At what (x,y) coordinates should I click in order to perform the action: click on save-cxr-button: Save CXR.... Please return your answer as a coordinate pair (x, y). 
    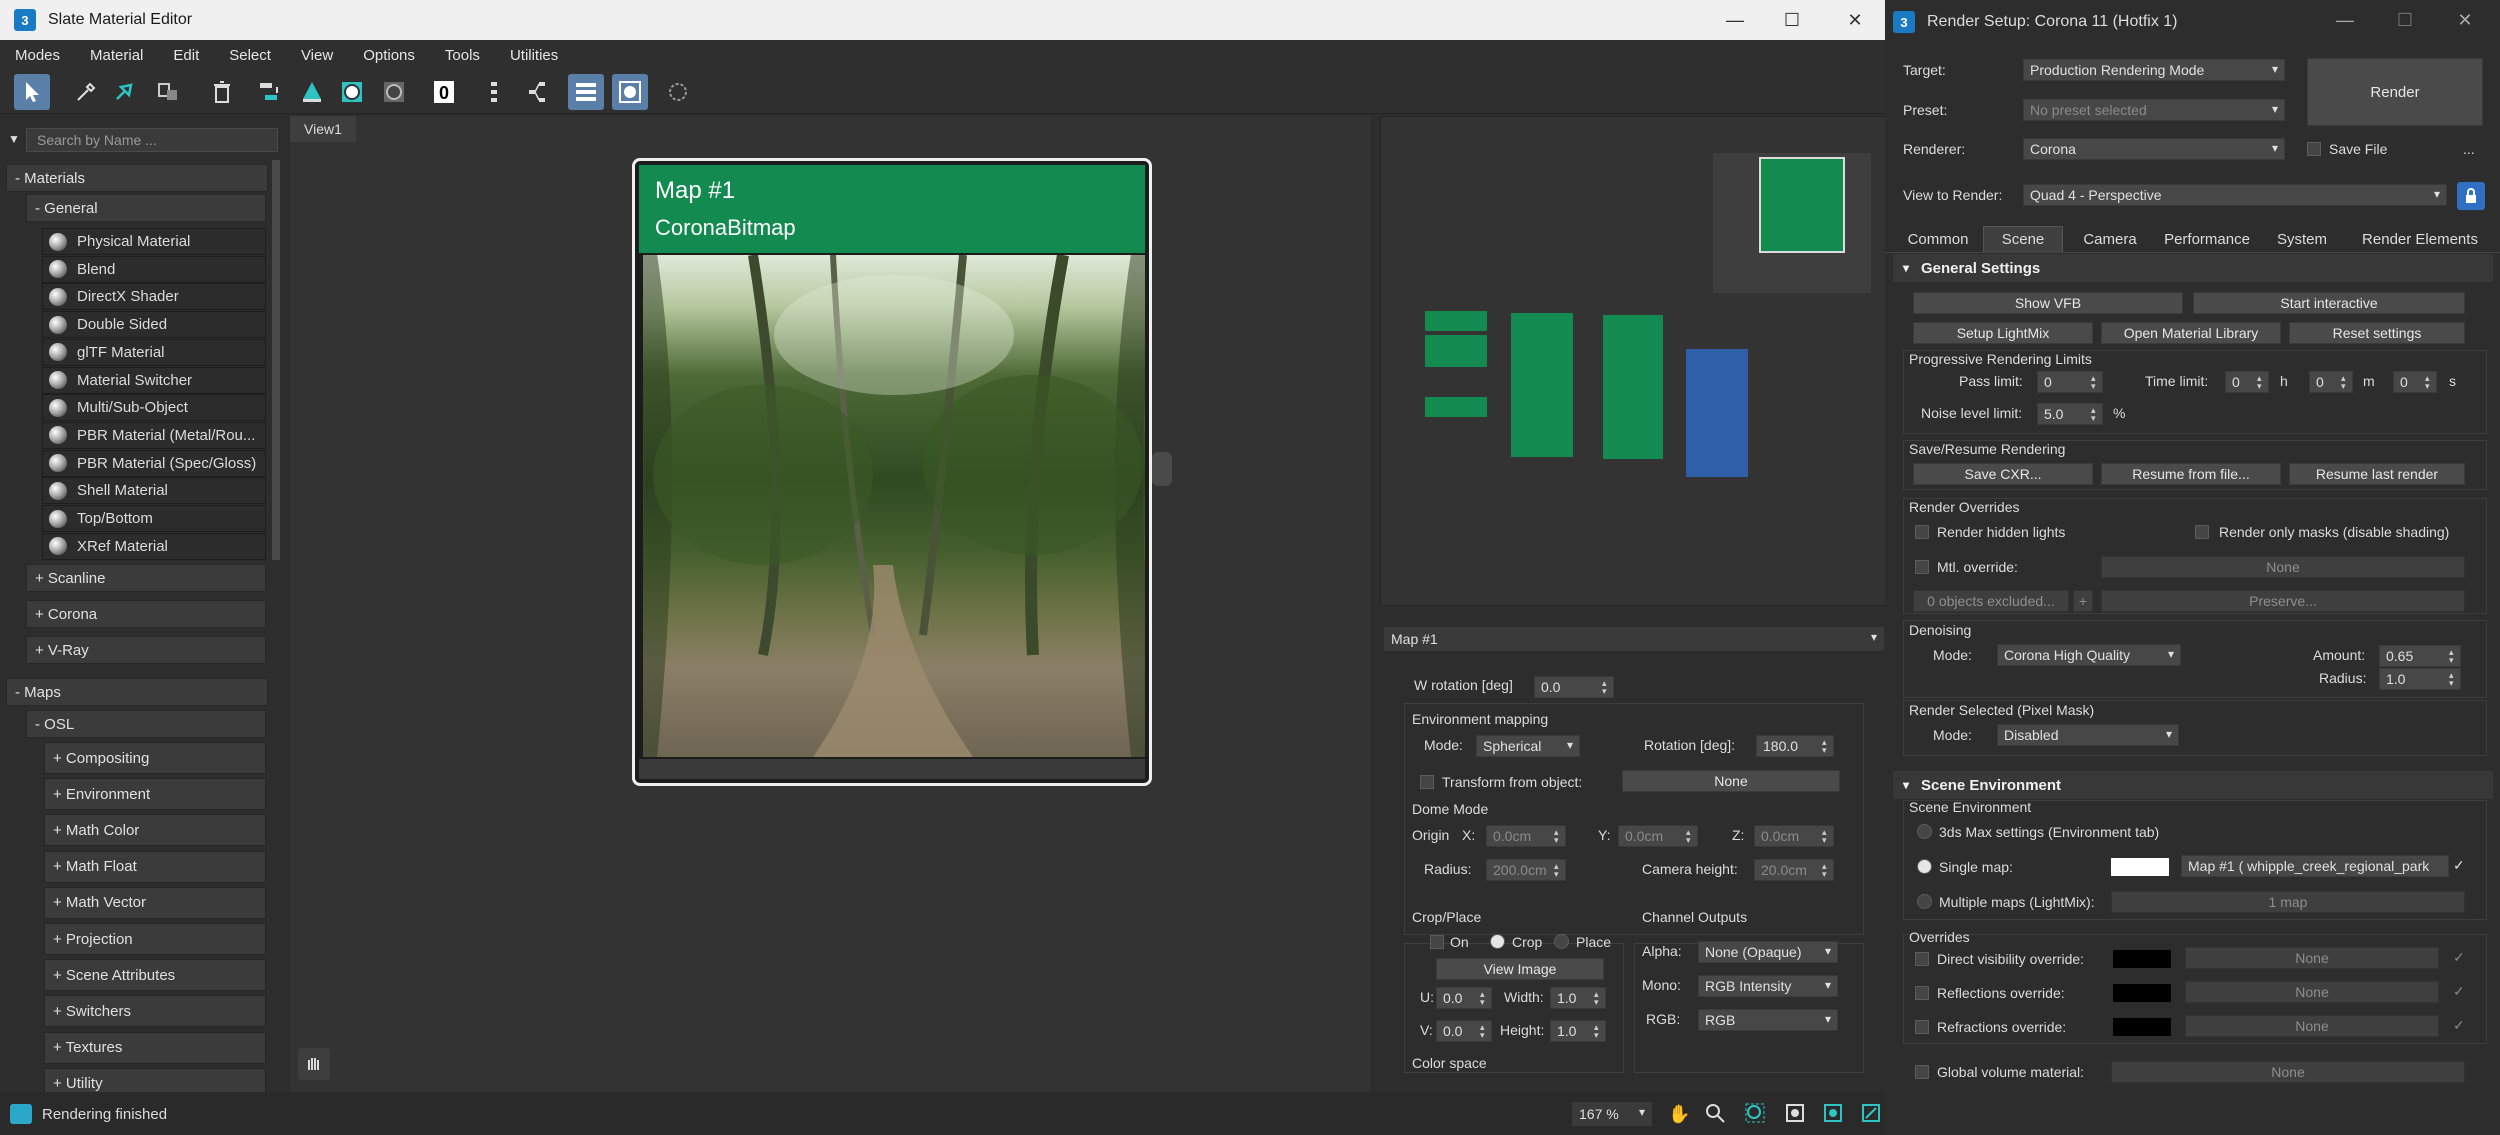
    Looking at the image, I should click on (2003, 474).